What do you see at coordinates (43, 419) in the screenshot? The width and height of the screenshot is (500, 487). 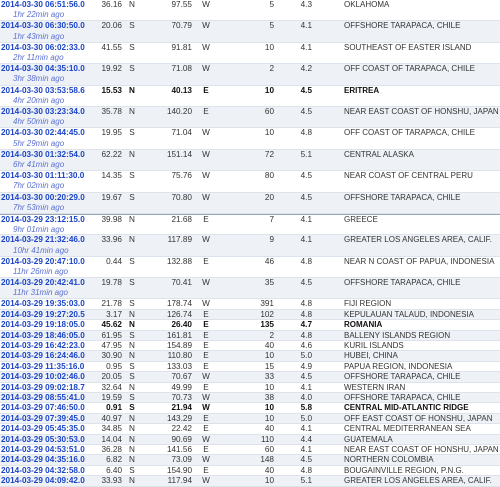 I see `datetime-link: 2014-03-29 07:39:45.0` at bounding box center [43, 419].